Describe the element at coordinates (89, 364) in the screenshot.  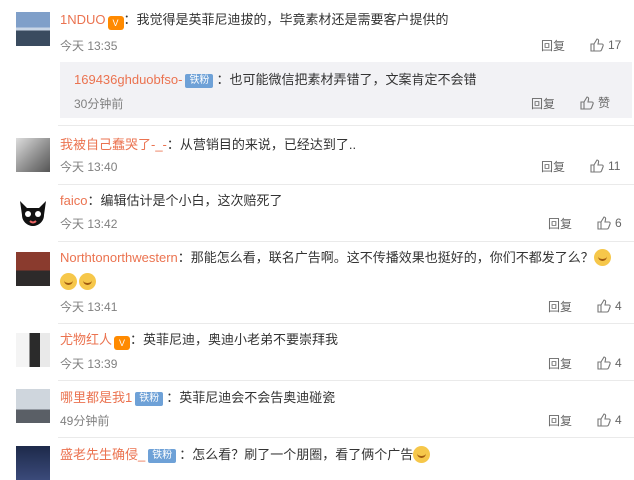
I see `comment-time: 今天 13:39` at that location.